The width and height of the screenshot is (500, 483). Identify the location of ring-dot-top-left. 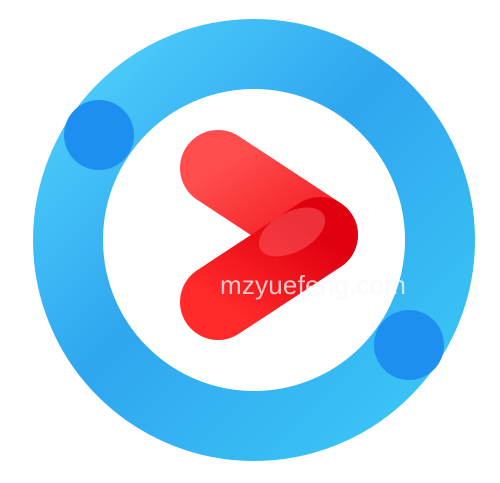
(99, 135).